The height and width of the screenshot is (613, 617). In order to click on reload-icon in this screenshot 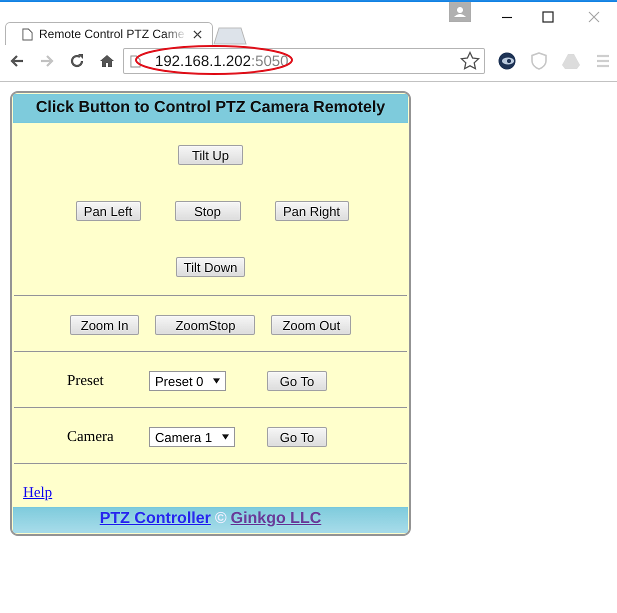, I will do `click(77, 61)`.